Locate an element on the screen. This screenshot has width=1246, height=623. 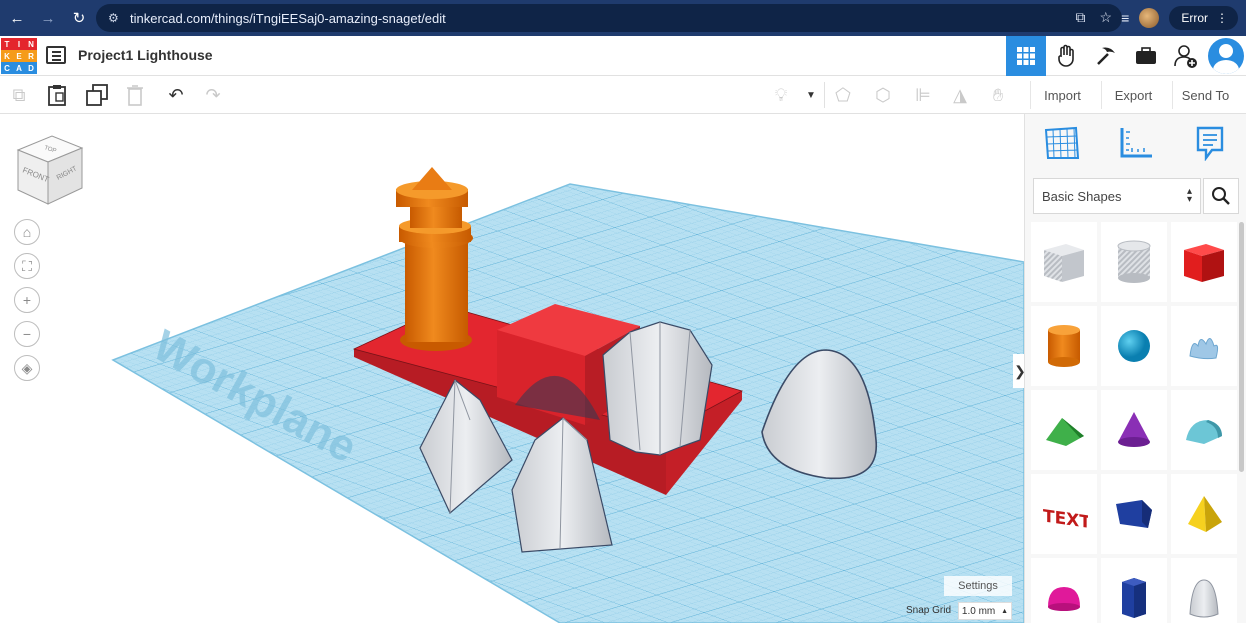
shape-grid: TEXT is located at coordinates (1134, 422).